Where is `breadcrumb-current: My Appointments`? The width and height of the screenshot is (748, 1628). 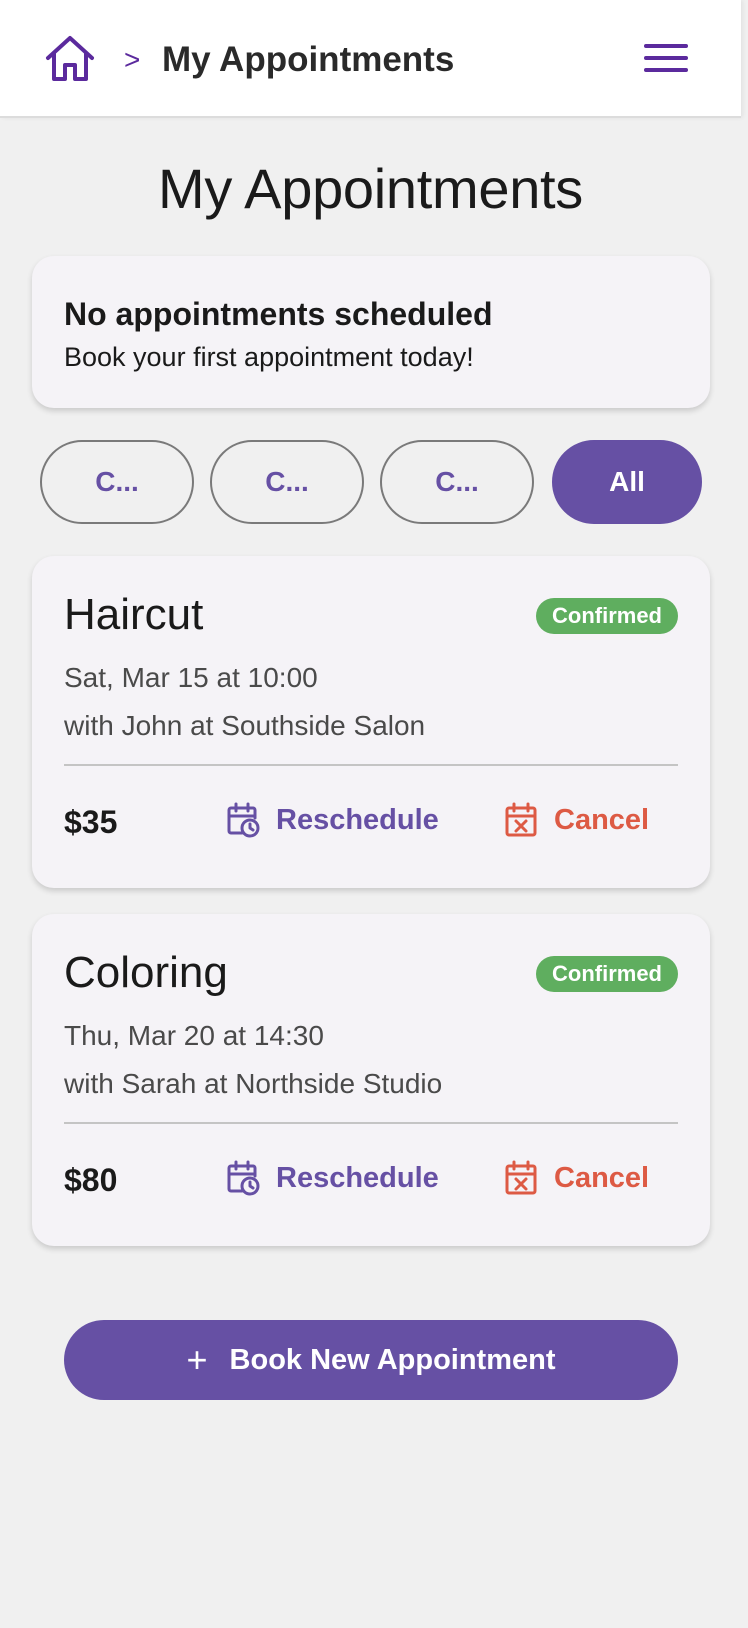
breadcrumb-current: My Appointments is located at coordinates (308, 59).